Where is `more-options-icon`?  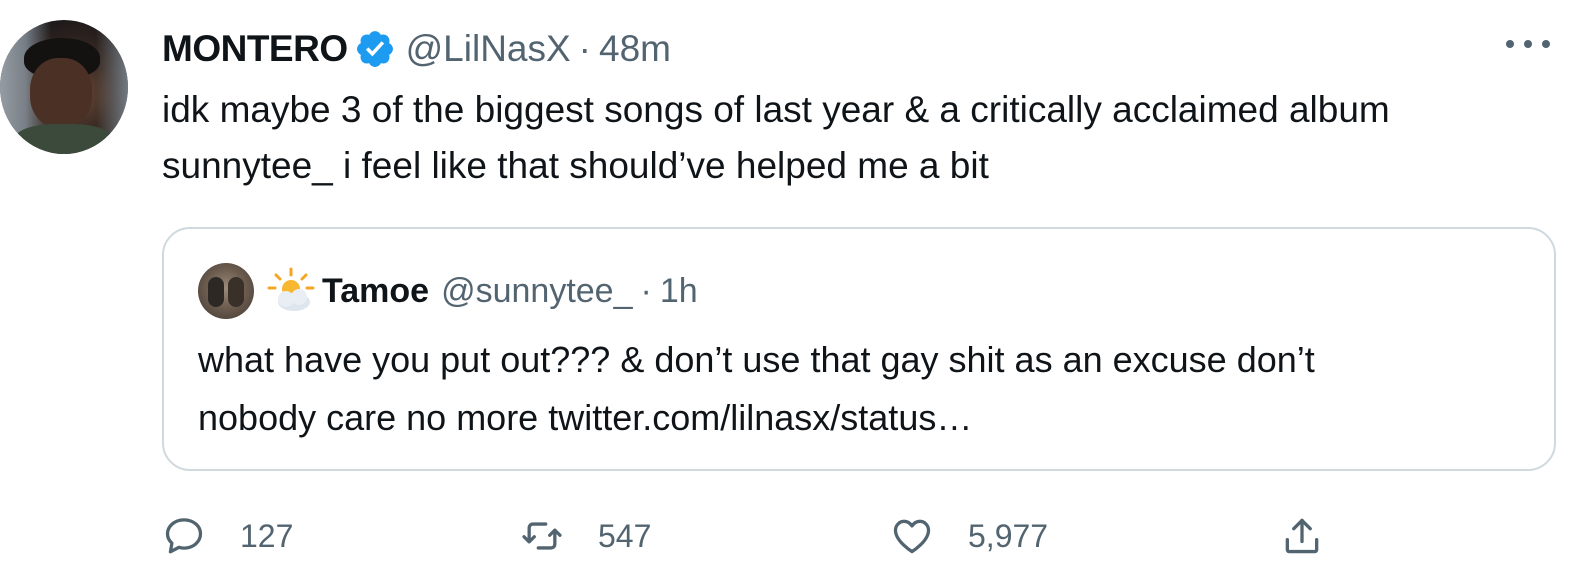 more-options-icon is located at coordinates (1528, 44).